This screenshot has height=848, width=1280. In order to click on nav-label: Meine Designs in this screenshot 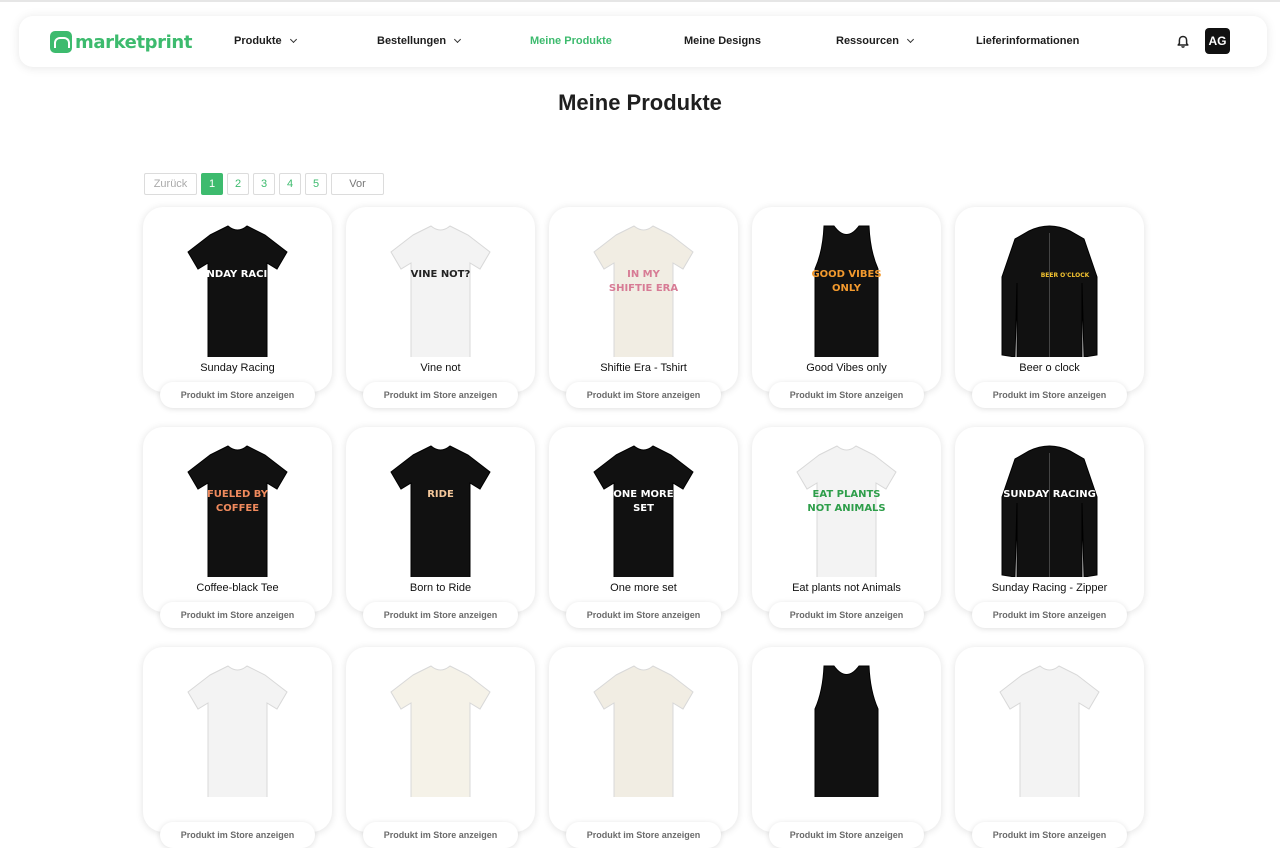, I will do `click(723, 41)`.